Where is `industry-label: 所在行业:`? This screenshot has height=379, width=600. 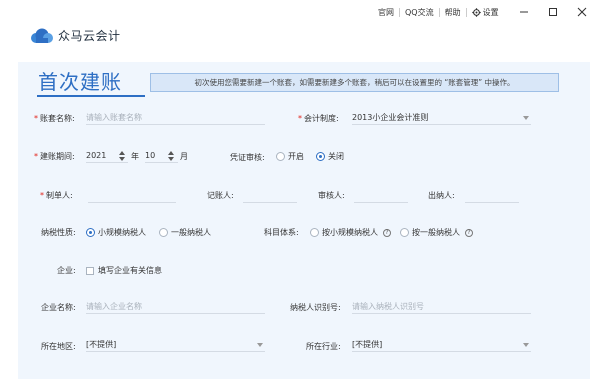
industry-label: 所在行业: is located at coordinates (323, 346).